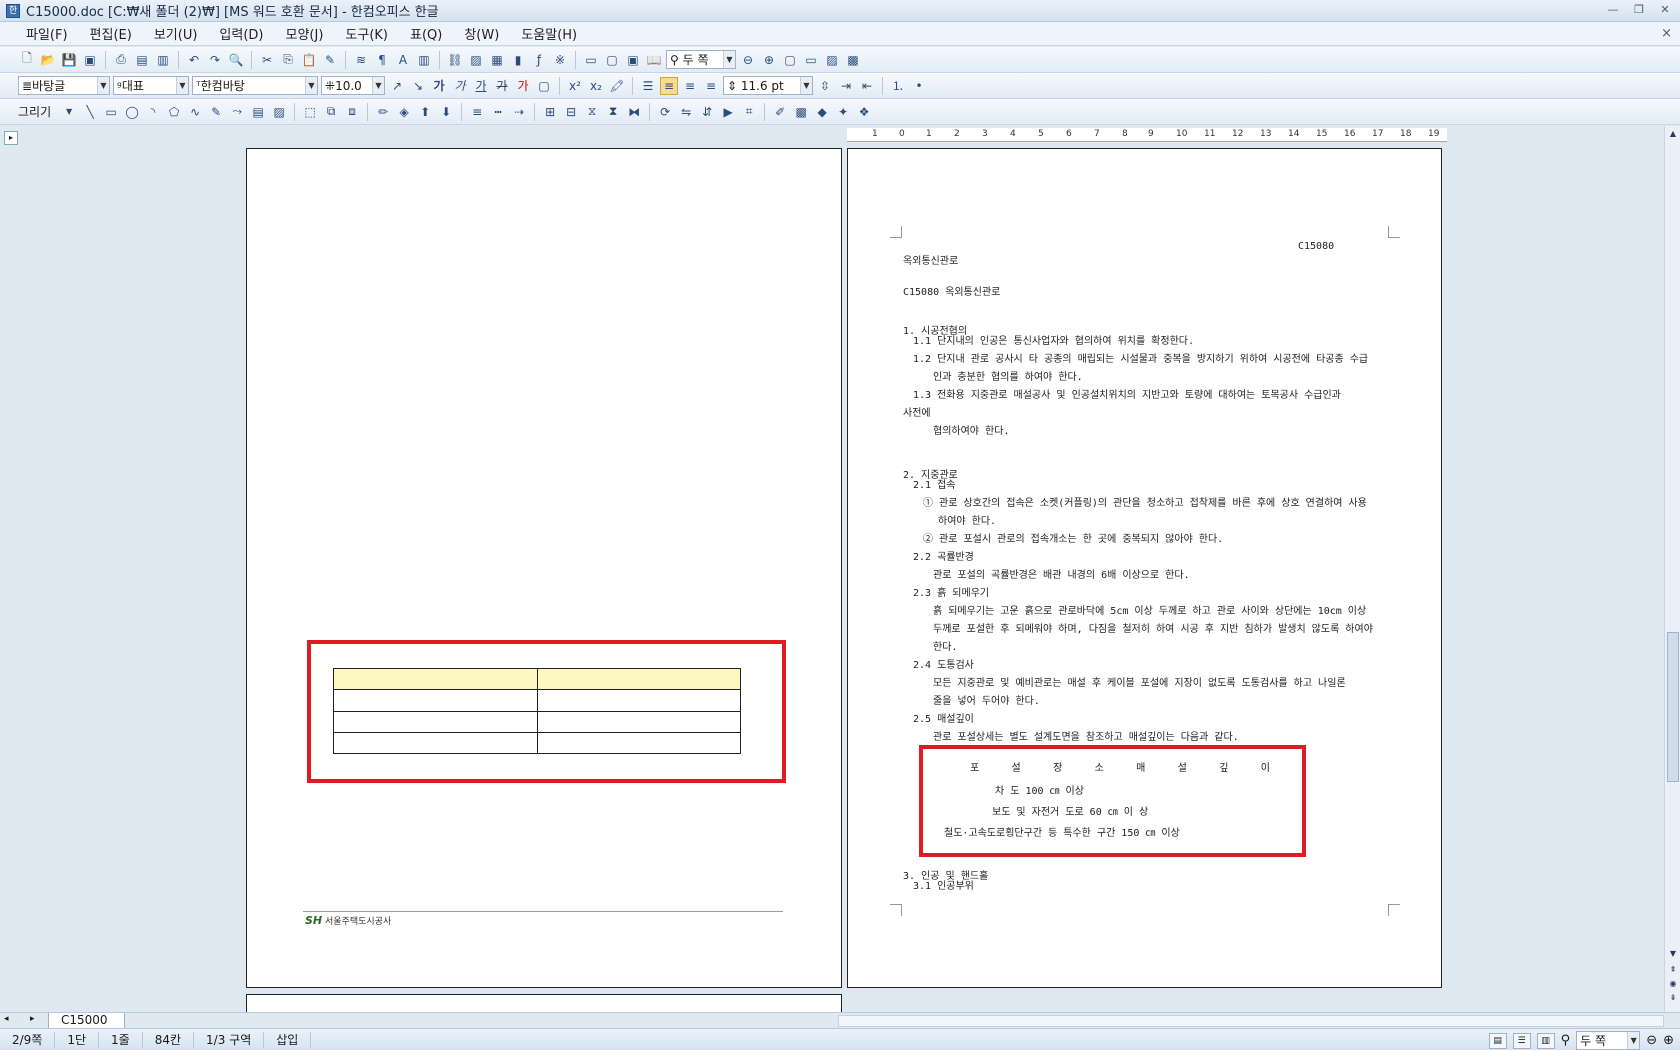 The image size is (1680, 1050). Describe the element at coordinates (477, 112) in the screenshot. I see `line-style-icon: ≡` at that location.